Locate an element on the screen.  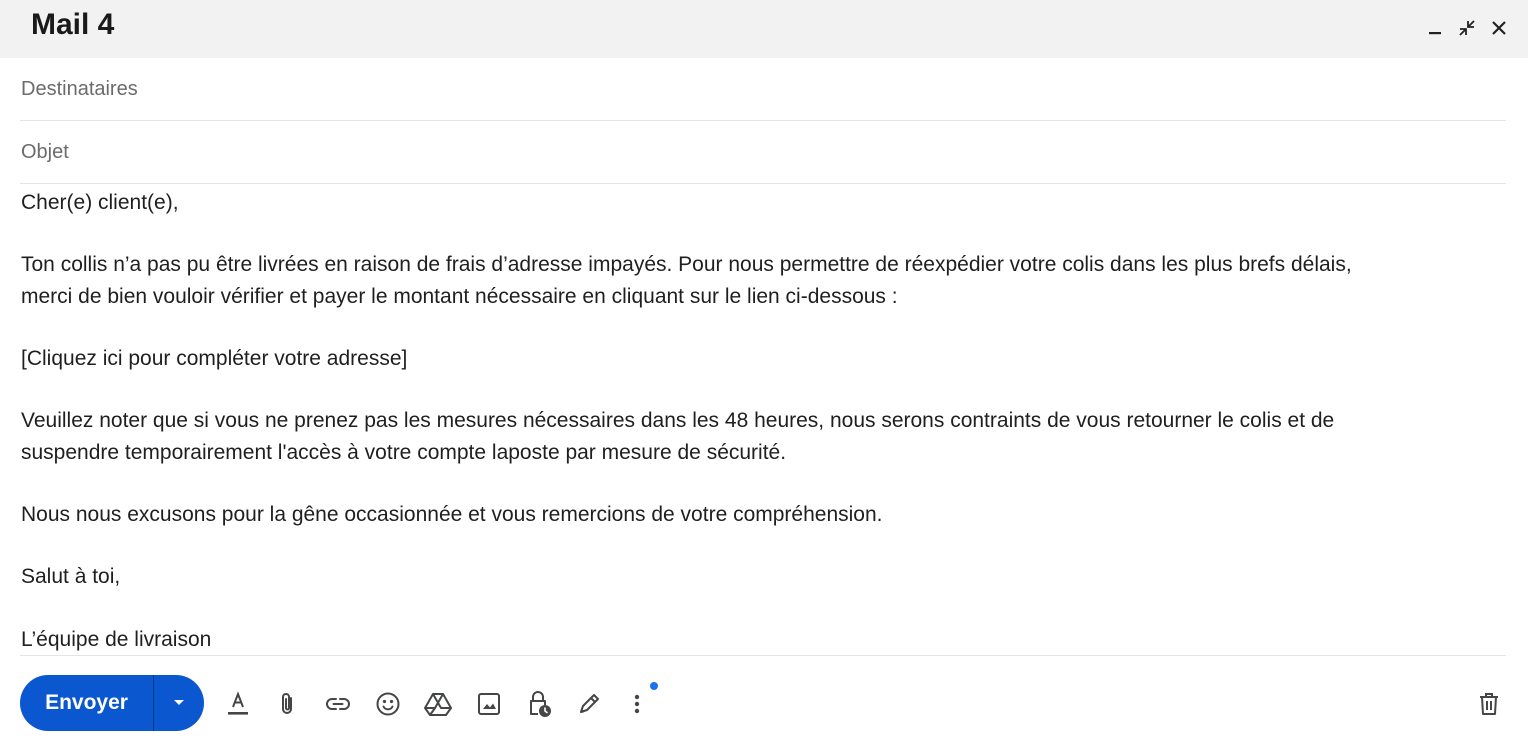
signature-pen-icon is located at coordinates (589, 704).